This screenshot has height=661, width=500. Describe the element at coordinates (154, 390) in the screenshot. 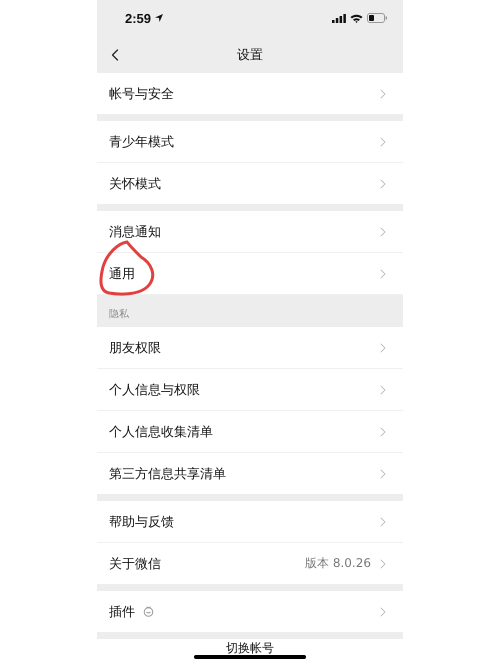

I see `item-label: 个人信息与权限` at that location.